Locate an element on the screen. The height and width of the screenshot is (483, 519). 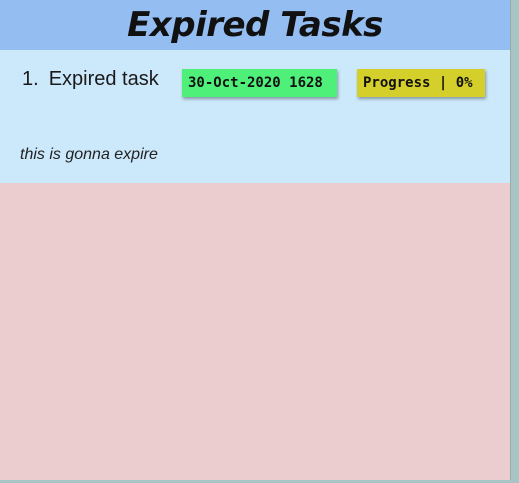
task-description: this is gonna expire is located at coordinates (89, 154).